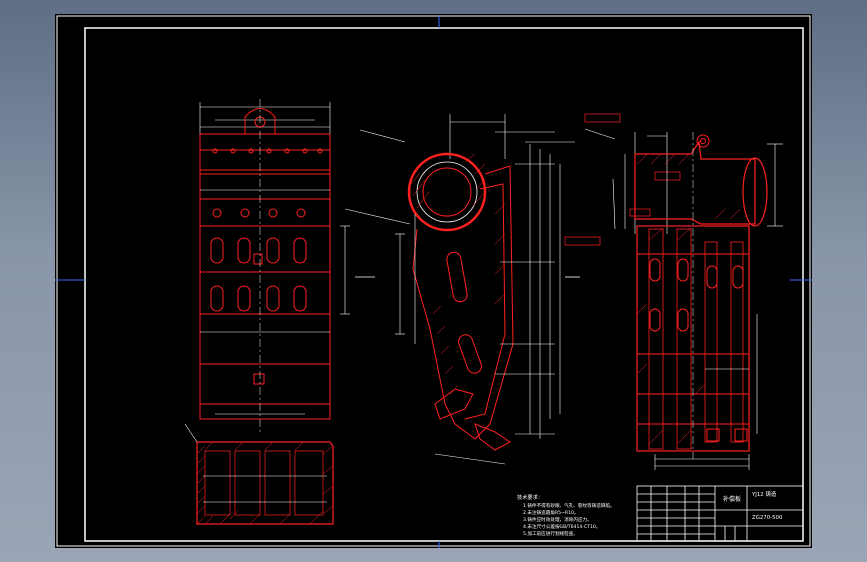 The width and height of the screenshot is (867, 562). I want to click on title-material-code: ZG270-500, so click(767, 518).